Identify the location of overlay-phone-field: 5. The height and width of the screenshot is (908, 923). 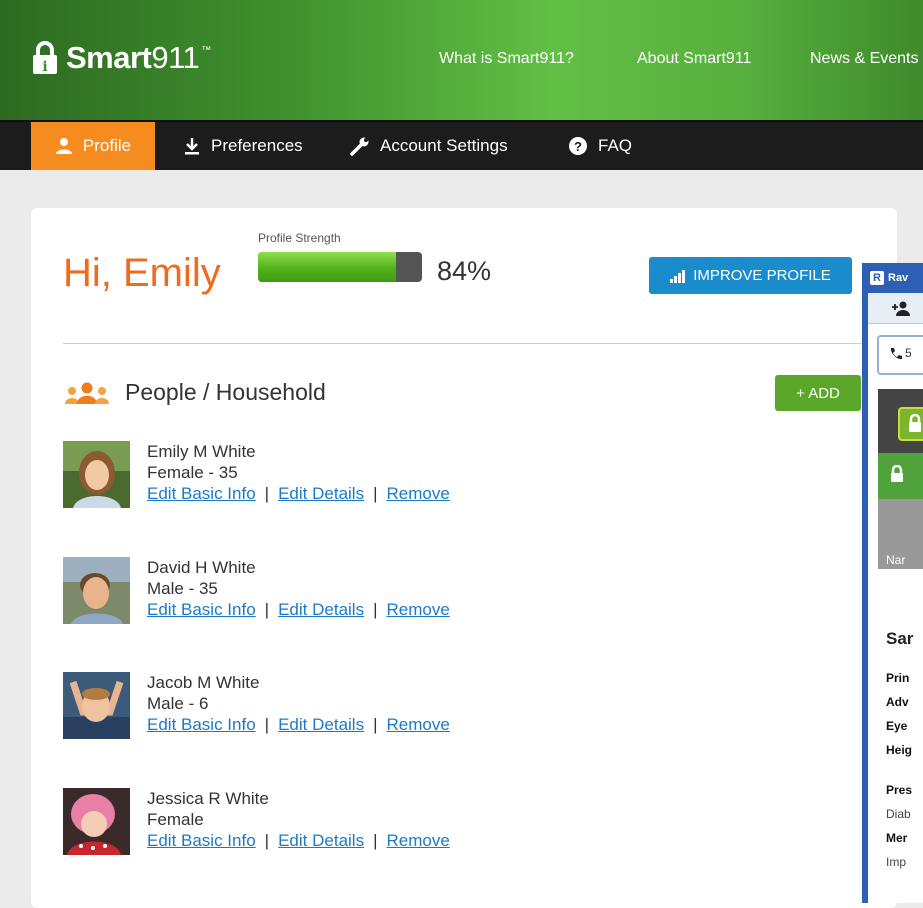
(900, 355).